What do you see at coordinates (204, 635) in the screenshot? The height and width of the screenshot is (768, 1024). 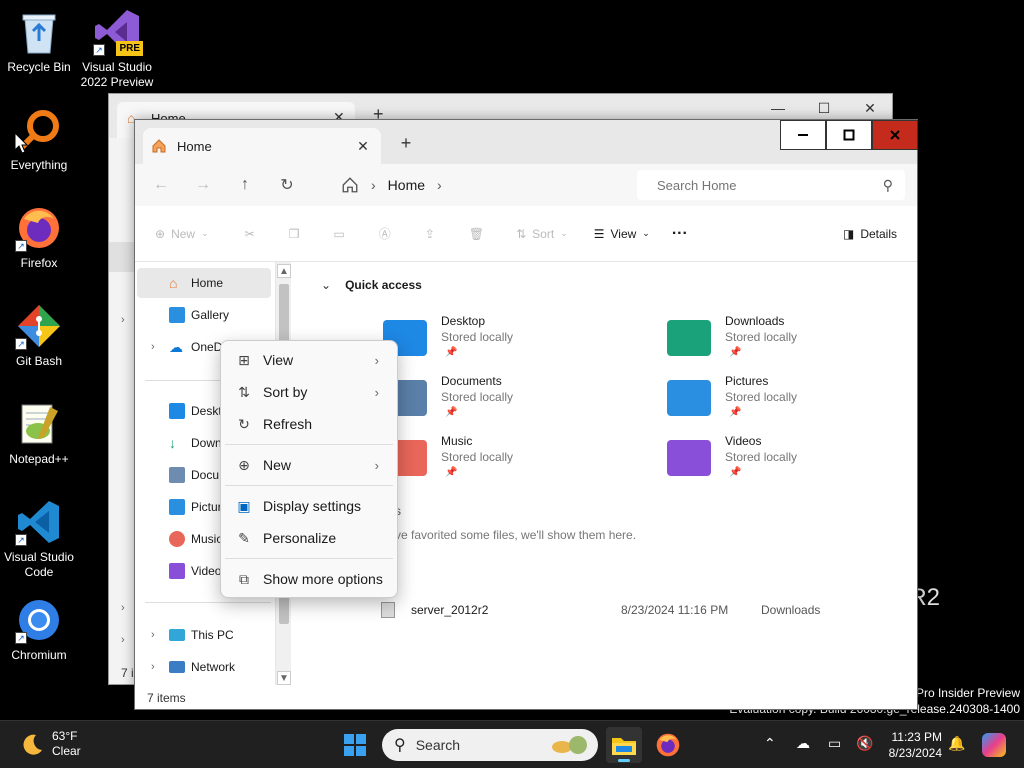 I see `sidebar-item-this-pc: › This PC` at bounding box center [204, 635].